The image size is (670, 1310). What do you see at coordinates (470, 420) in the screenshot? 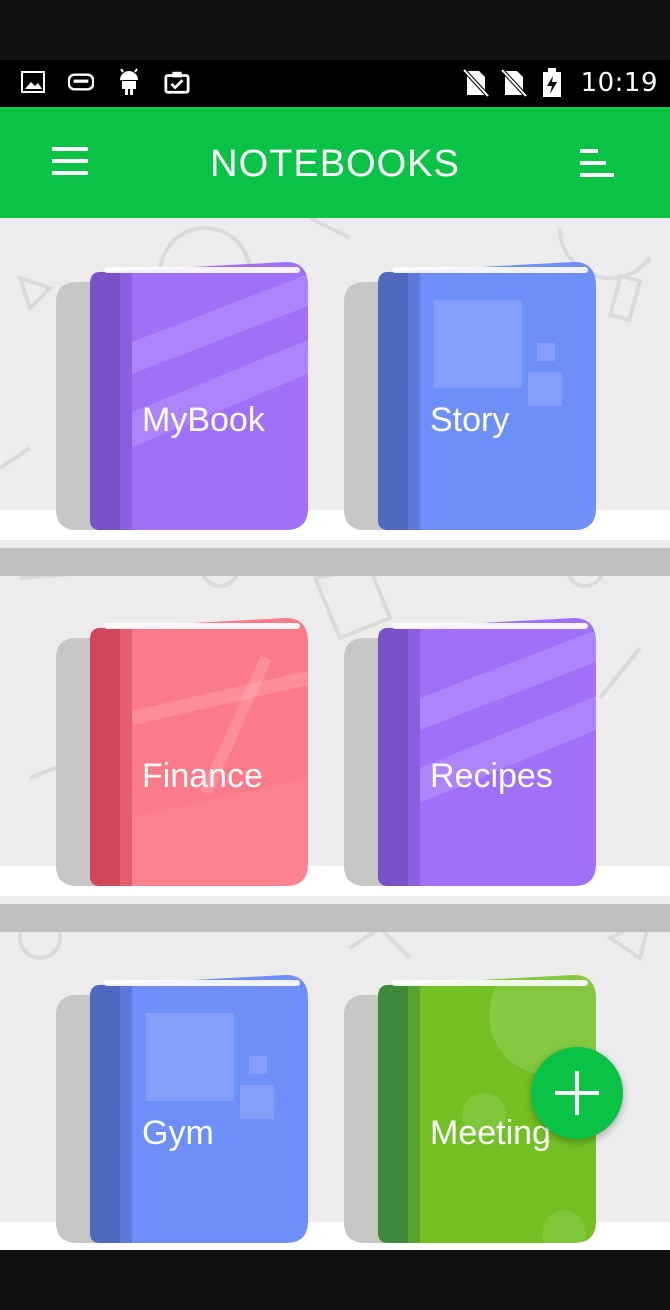
I see `notebook-label: Story` at bounding box center [470, 420].